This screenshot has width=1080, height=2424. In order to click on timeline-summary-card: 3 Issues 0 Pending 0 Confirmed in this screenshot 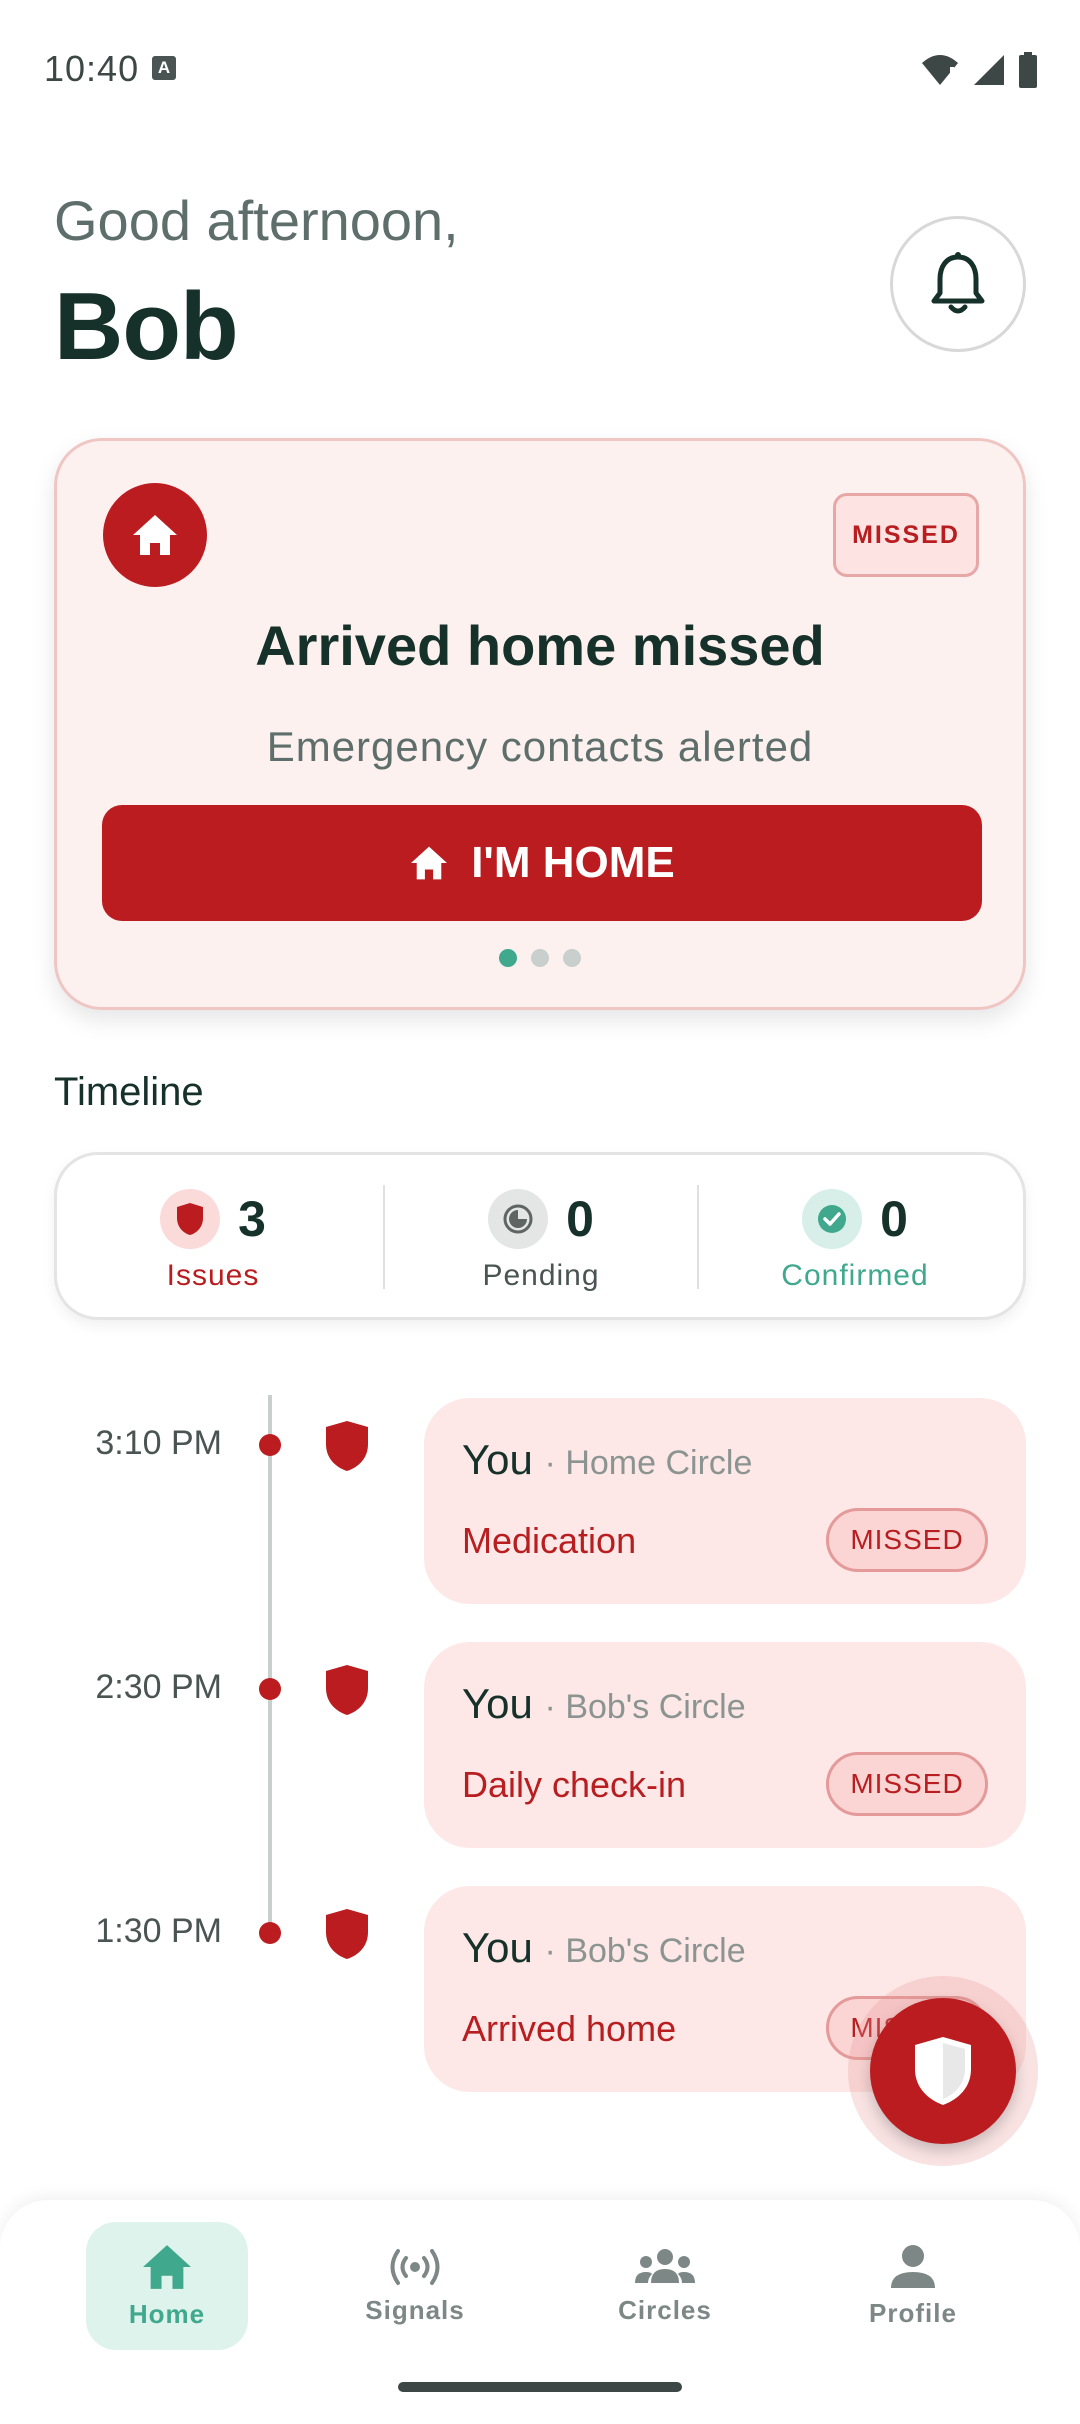, I will do `click(540, 1236)`.